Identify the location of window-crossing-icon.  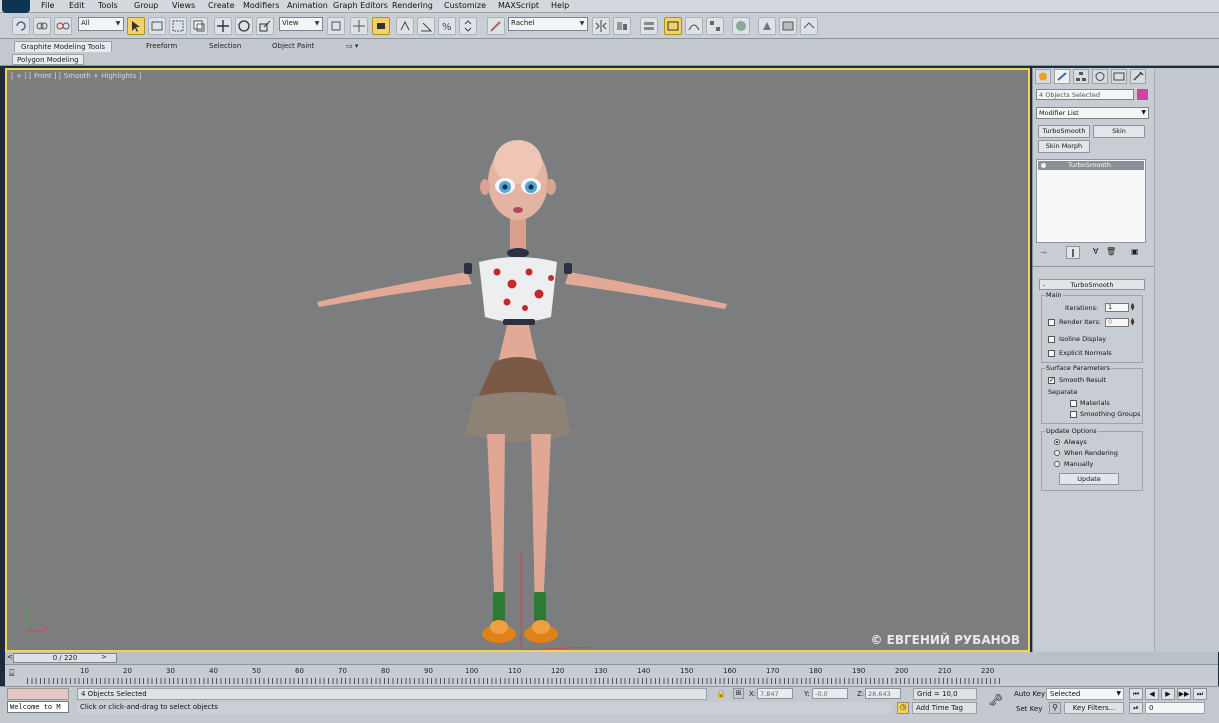
(199, 26).